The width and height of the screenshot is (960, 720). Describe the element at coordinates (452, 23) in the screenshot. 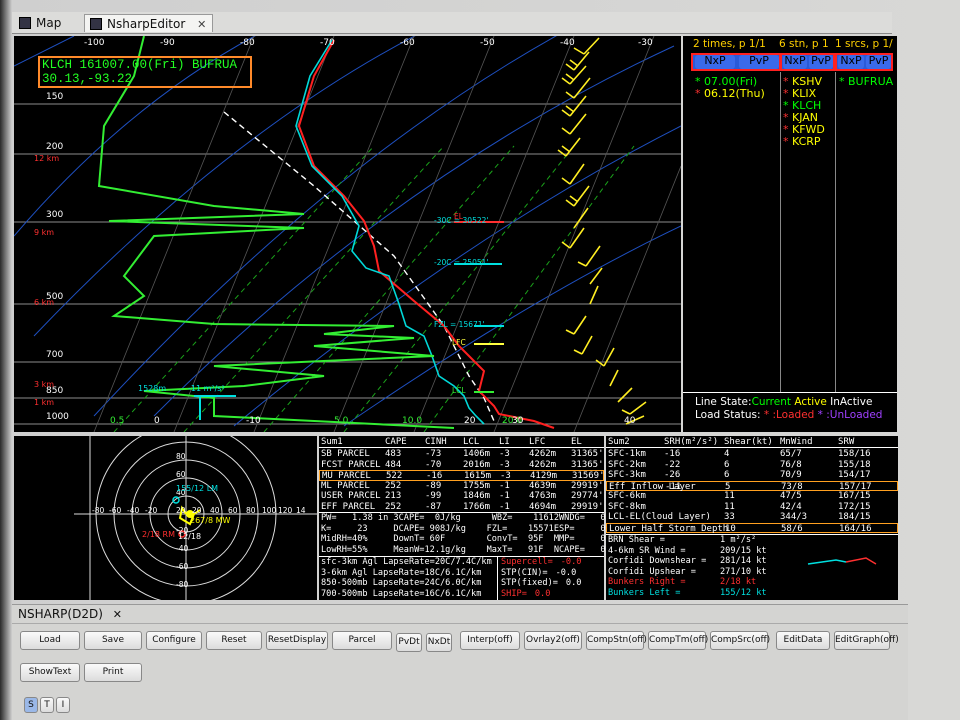

I see `editor-tab-bar: Map NsharpEditor ✕` at that location.